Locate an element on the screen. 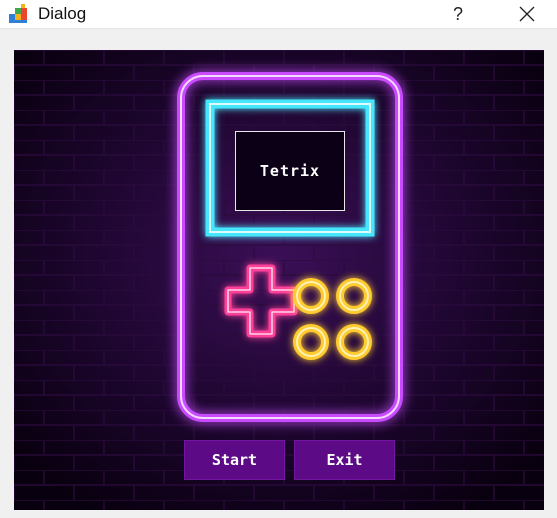 This screenshot has height=518, width=557. help-button: ? is located at coordinates (458, 14).